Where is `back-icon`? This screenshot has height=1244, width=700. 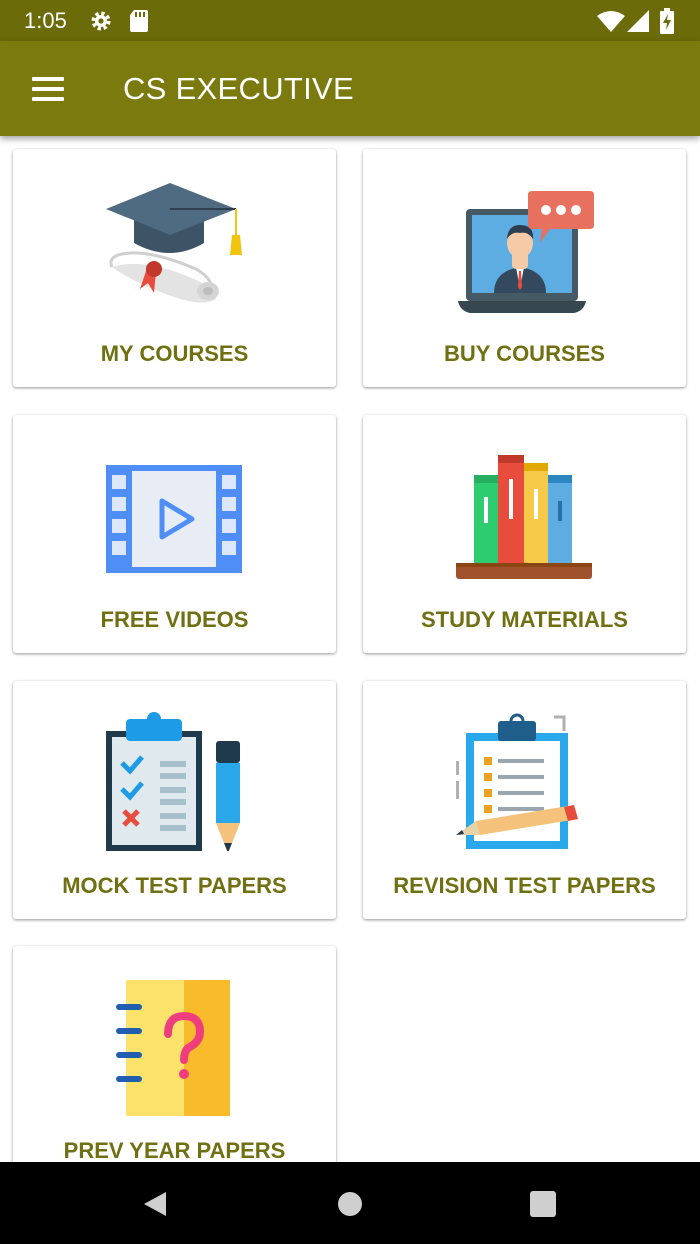 back-icon is located at coordinates (156, 1204).